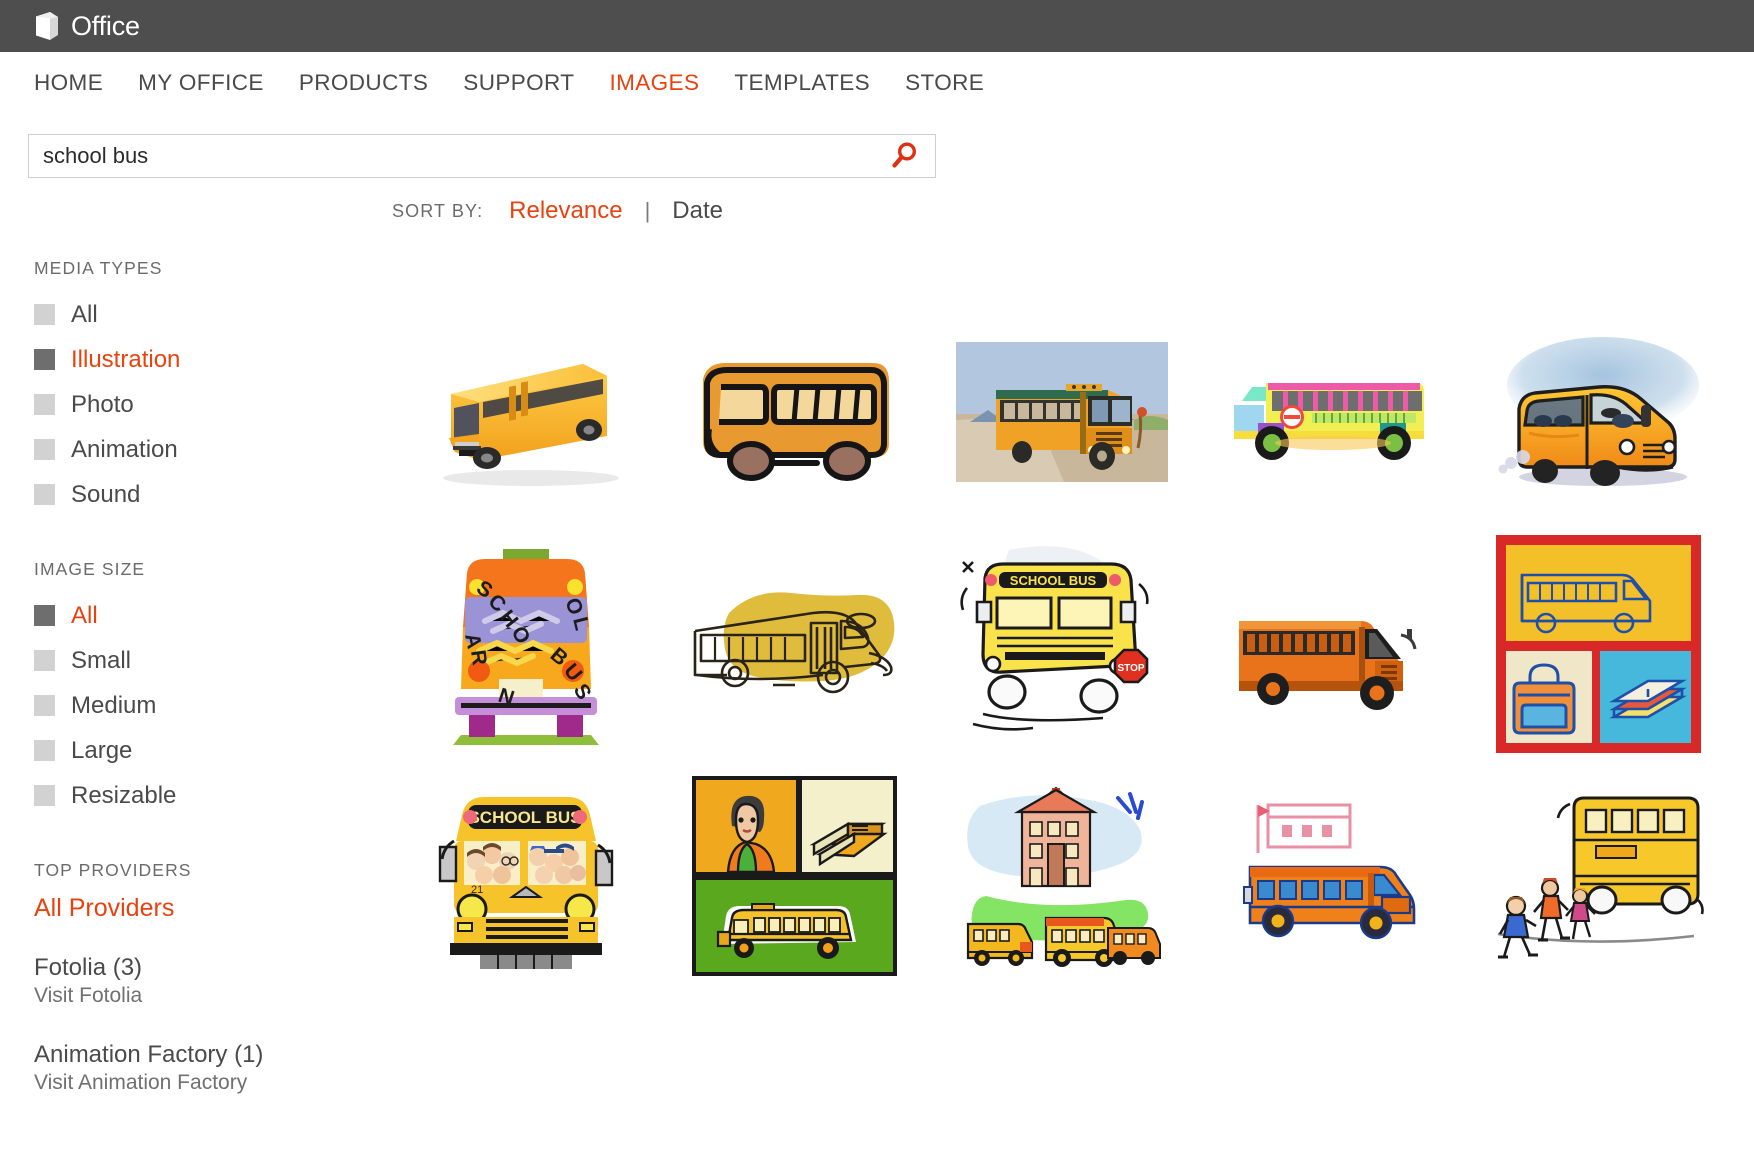 The image size is (1754, 1170). What do you see at coordinates (199, 615) in the screenshot?
I see `facet-image-size-all: All` at bounding box center [199, 615].